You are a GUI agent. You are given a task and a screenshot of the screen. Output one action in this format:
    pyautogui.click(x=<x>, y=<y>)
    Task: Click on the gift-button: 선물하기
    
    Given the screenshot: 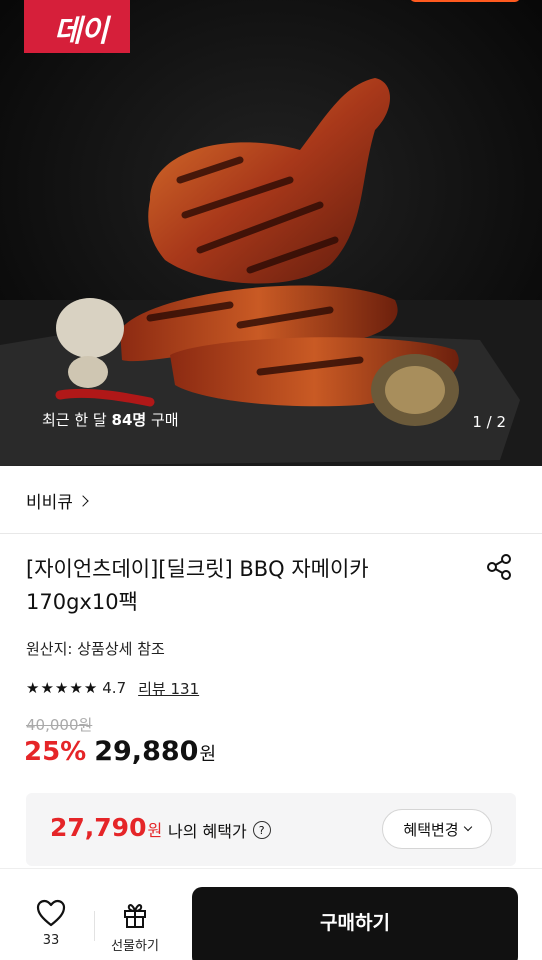 What is the action you would take?
    pyautogui.click(x=135, y=927)
    